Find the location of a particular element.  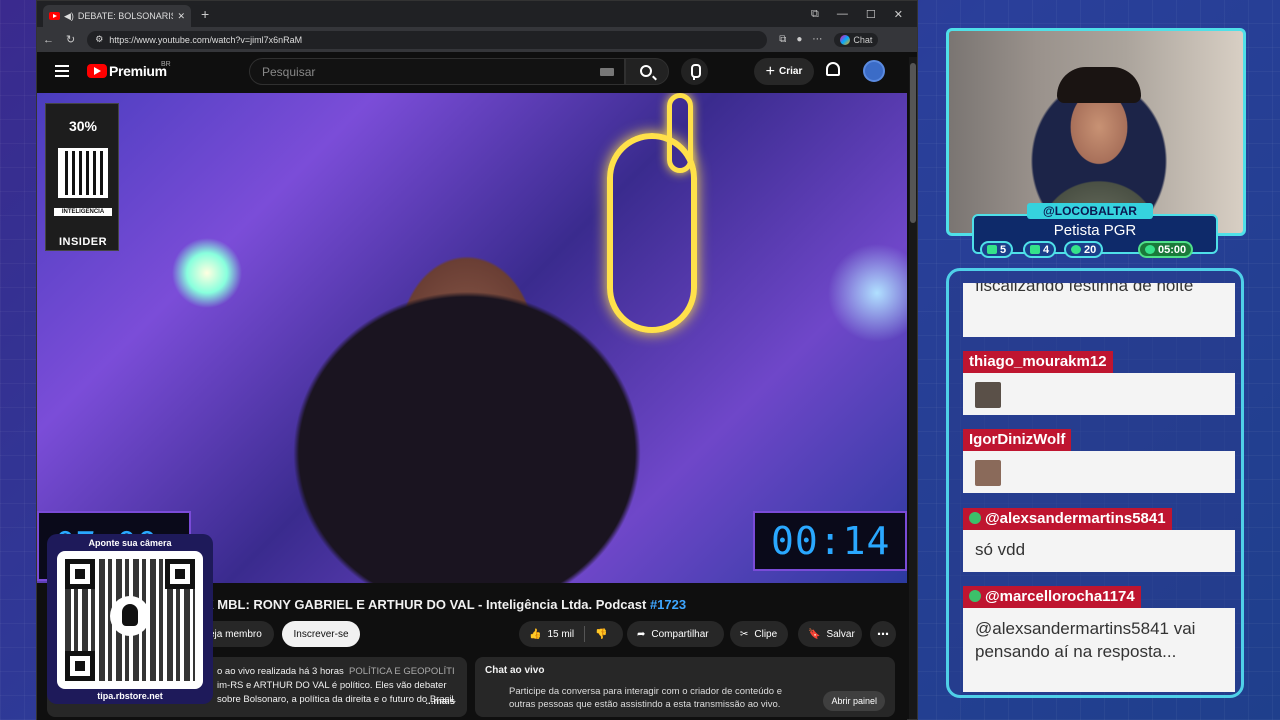

voice-search-button is located at coordinates (694, 71).